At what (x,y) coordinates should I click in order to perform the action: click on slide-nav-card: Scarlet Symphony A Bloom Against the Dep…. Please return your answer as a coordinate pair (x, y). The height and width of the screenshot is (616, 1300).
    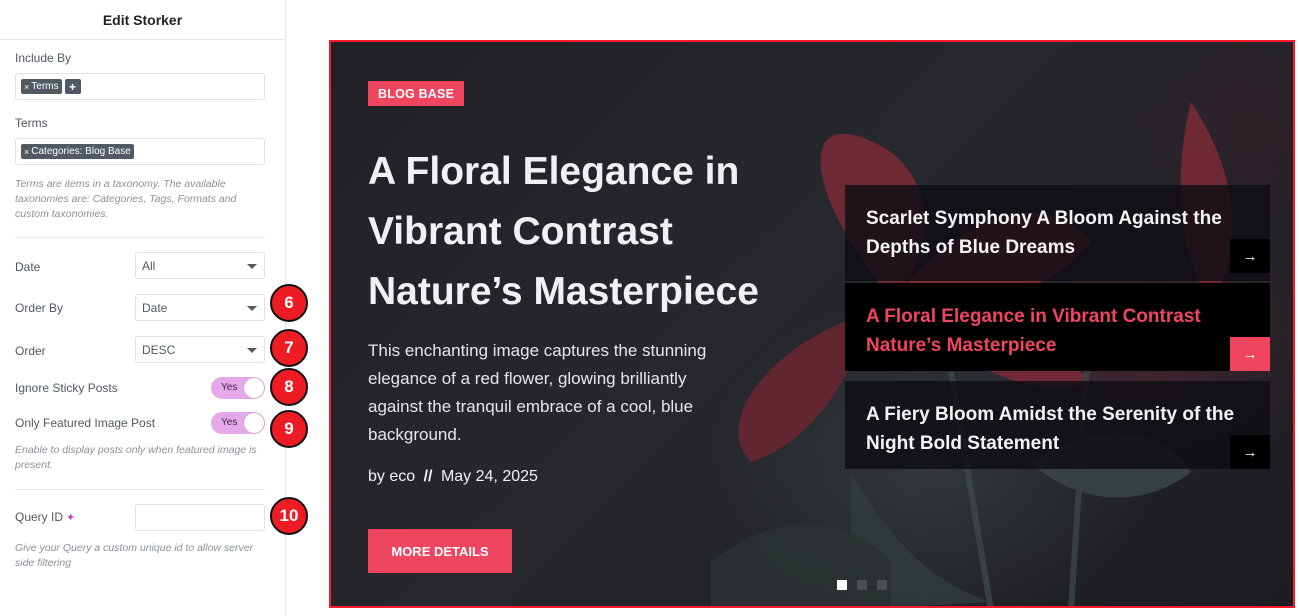
    Looking at the image, I should click on (1057, 233).